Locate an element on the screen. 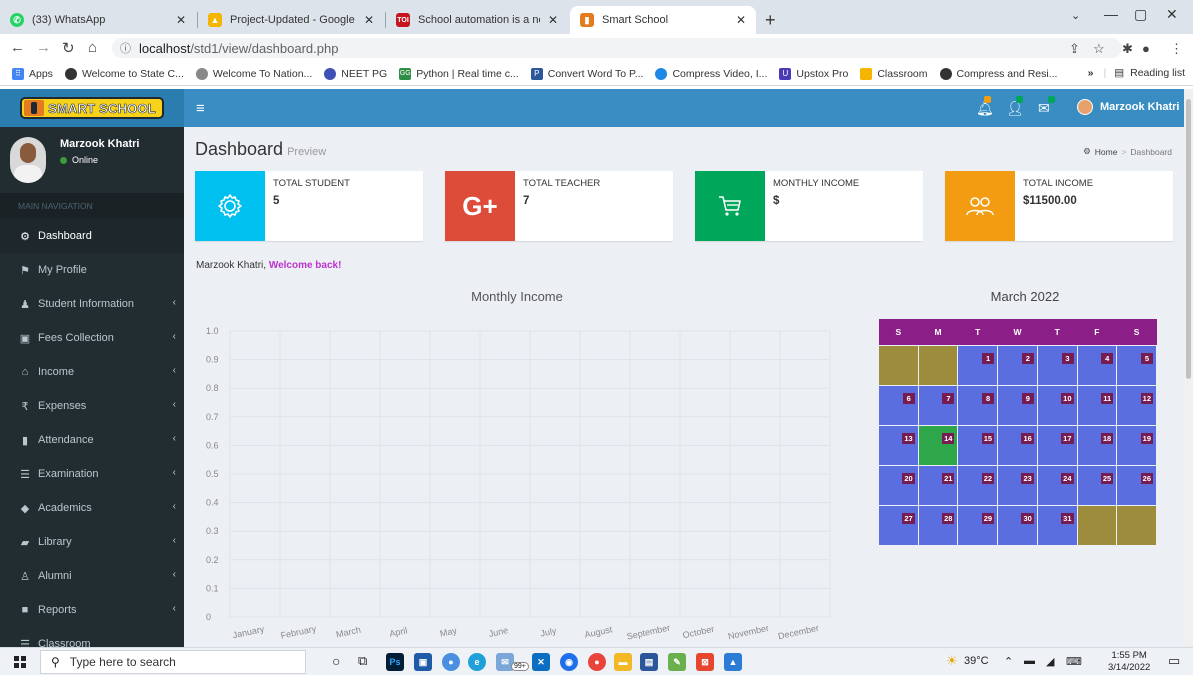  battery-icon: ▬ is located at coordinates (1029, 661).